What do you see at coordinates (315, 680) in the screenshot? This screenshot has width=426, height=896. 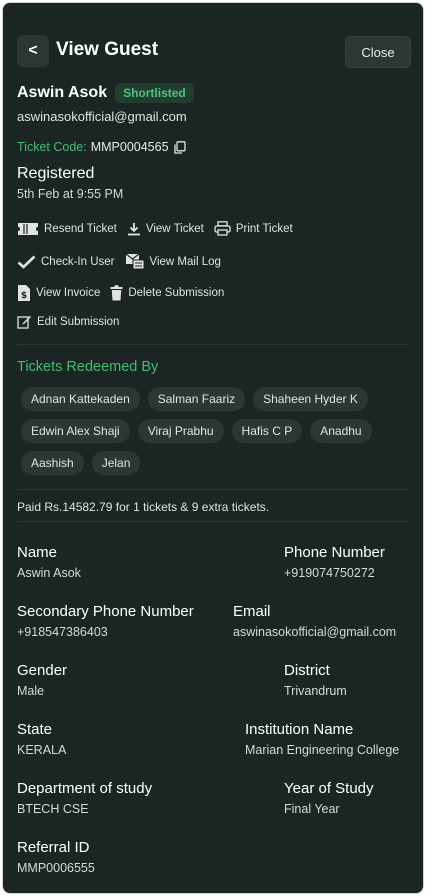 I see `detail-district: District Trivandrum` at bounding box center [315, 680].